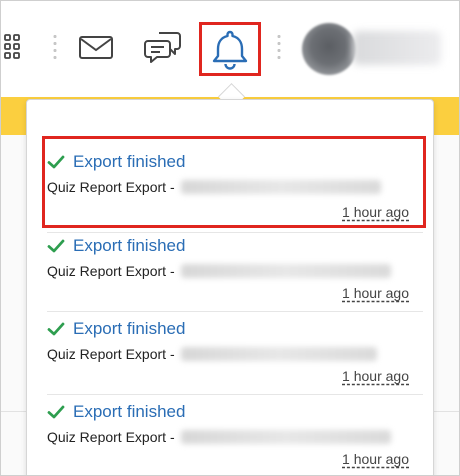 This screenshot has width=460, height=476. What do you see at coordinates (230, 49) in the screenshot?
I see `bell-highlight-box` at bounding box center [230, 49].